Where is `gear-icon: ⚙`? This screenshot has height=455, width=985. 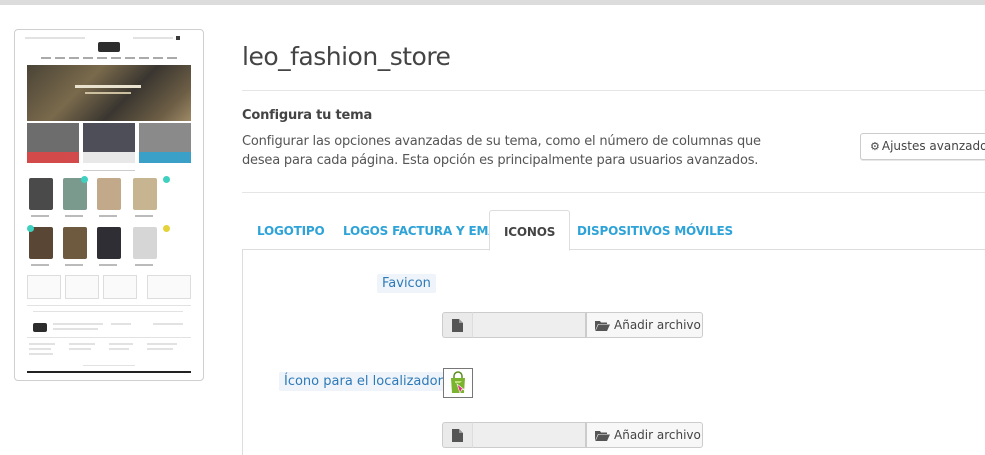 gear-icon: ⚙ is located at coordinates (875, 146).